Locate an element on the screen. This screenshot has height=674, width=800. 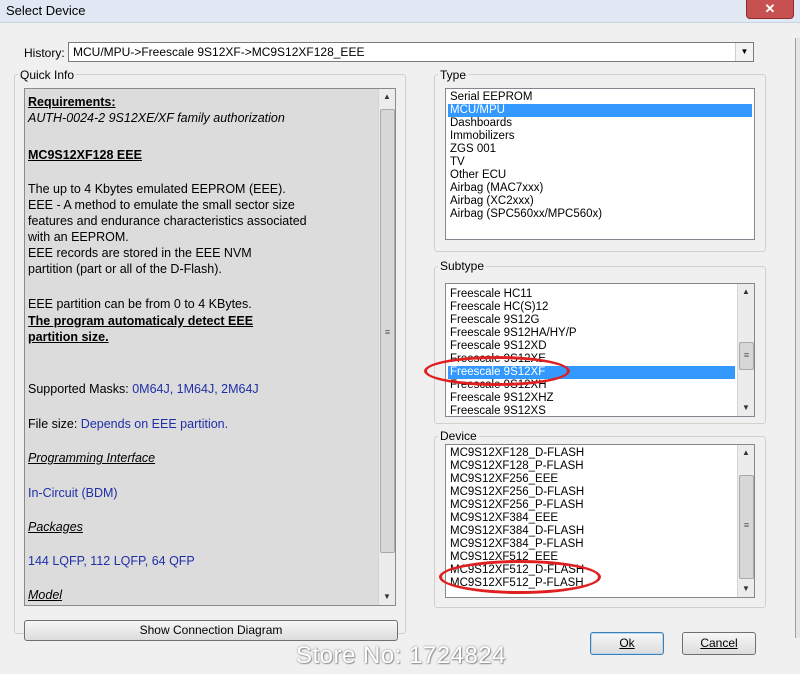
prog-interface-heading: Programming Interface is located at coordinates (92, 458).